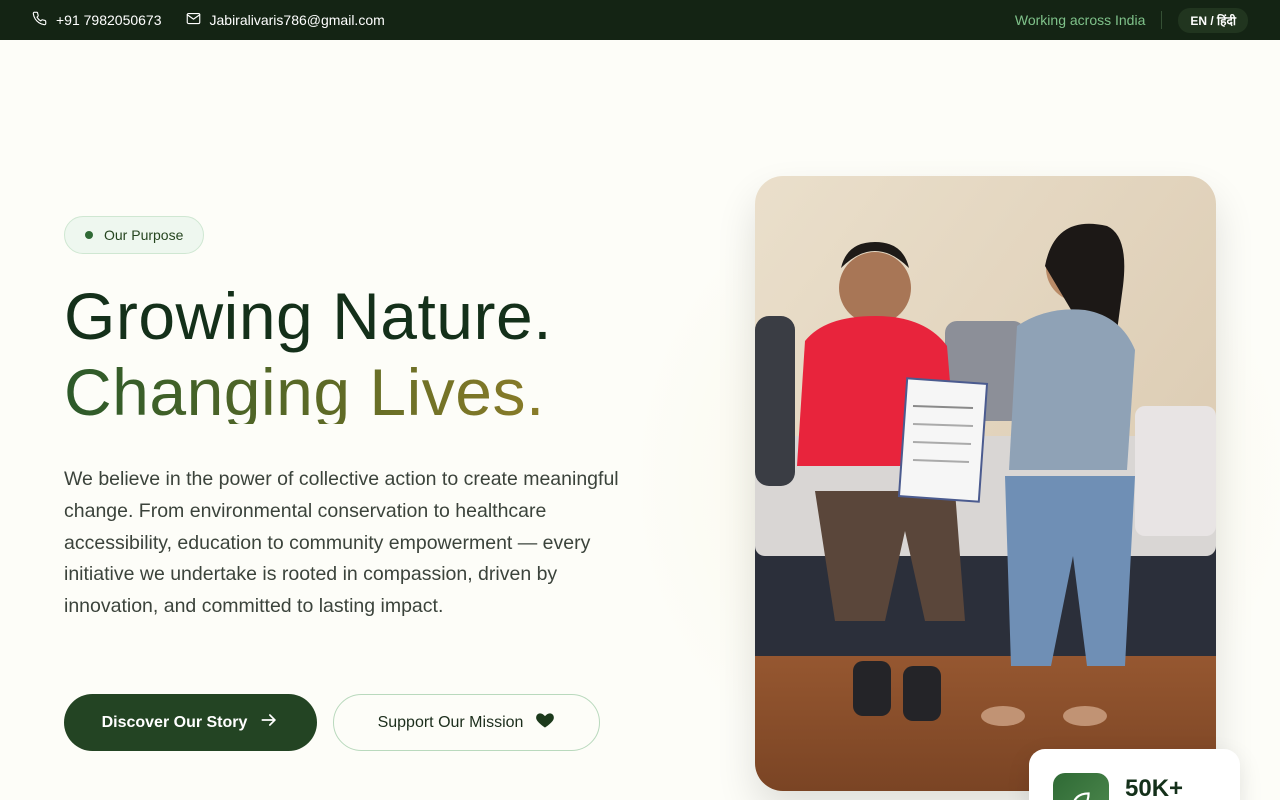 This screenshot has width=1280, height=800. I want to click on discover-story-label: Discover Our Story, so click(174, 722).